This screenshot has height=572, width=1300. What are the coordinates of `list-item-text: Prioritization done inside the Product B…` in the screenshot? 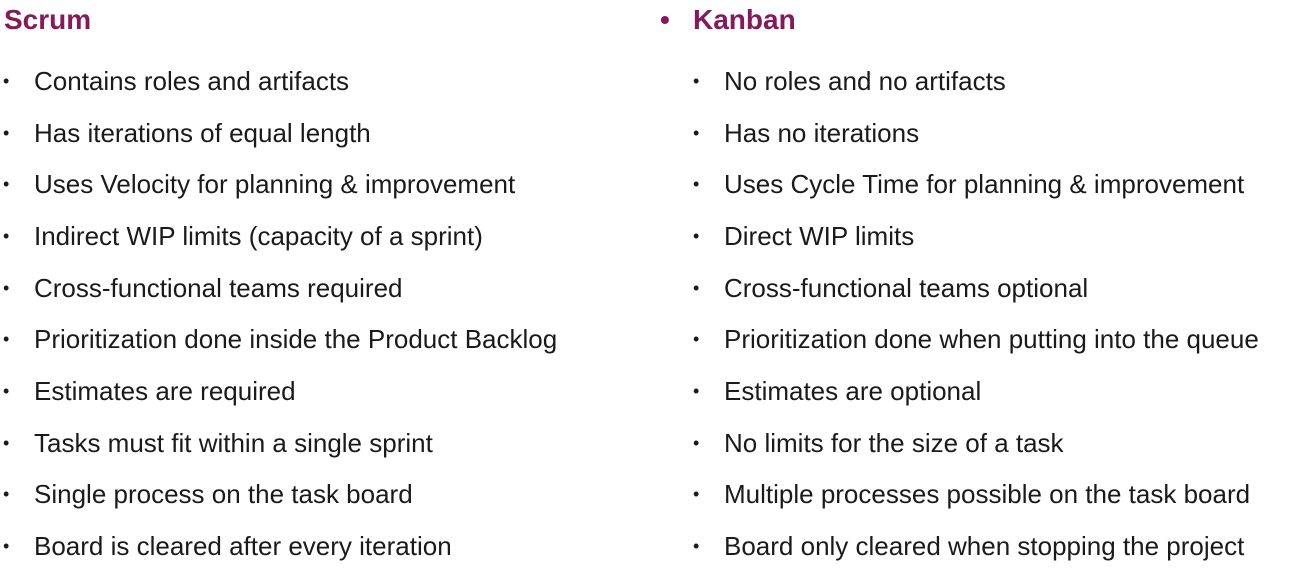 It's located at (296, 339).